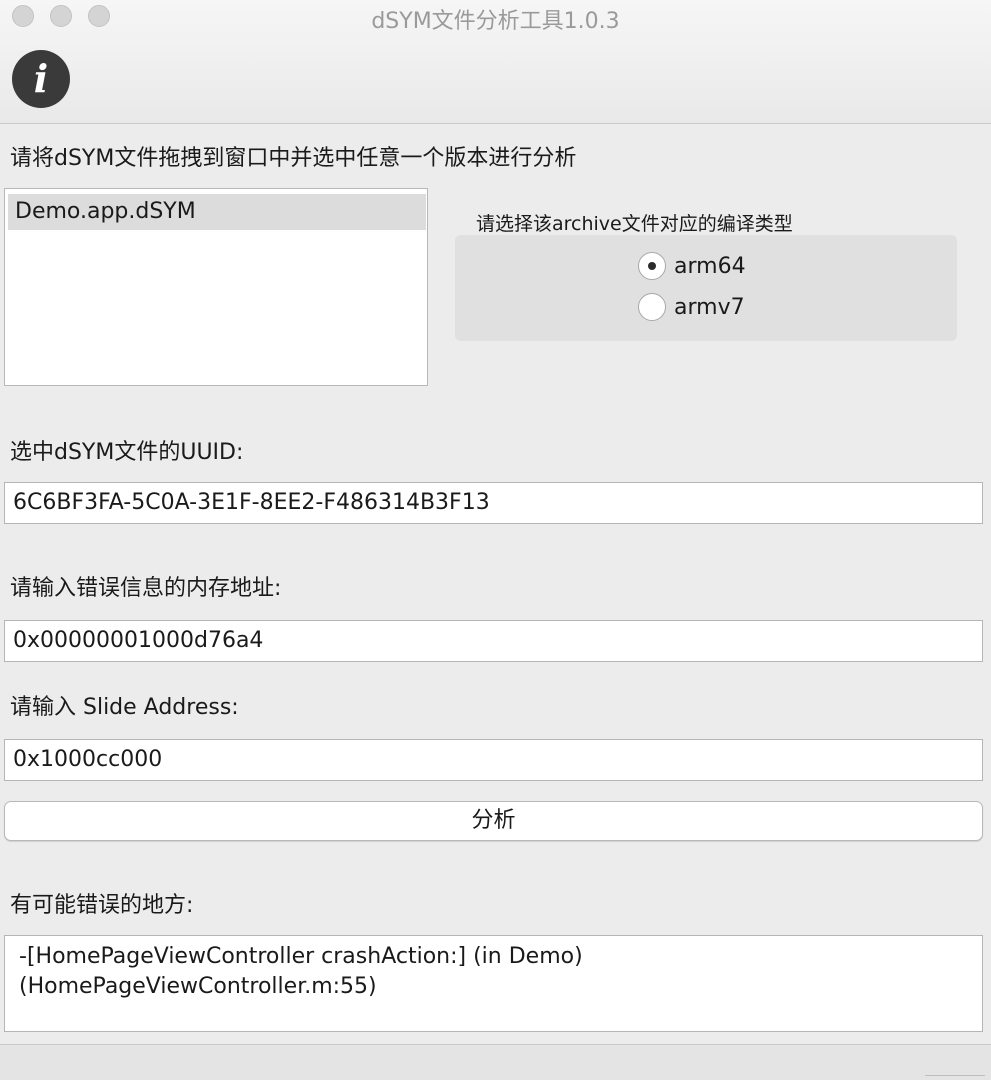 The height and width of the screenshot is (1080, 991). I want to click on uuid-field: 6C6BF3FA-5C0A-3E1F-8EE2-F486314B3F13, so click(493, 503).